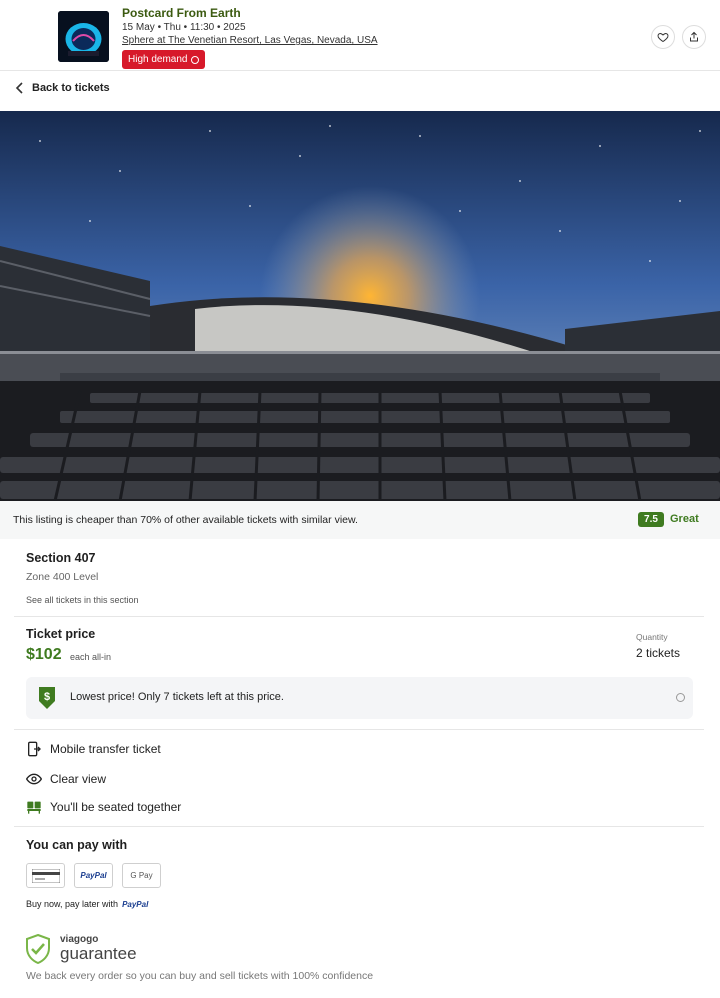 Image resolution: width=720 pixels, height=998 pixels. I want to click on feature-clear-view: Clear view, so click(66, 779).